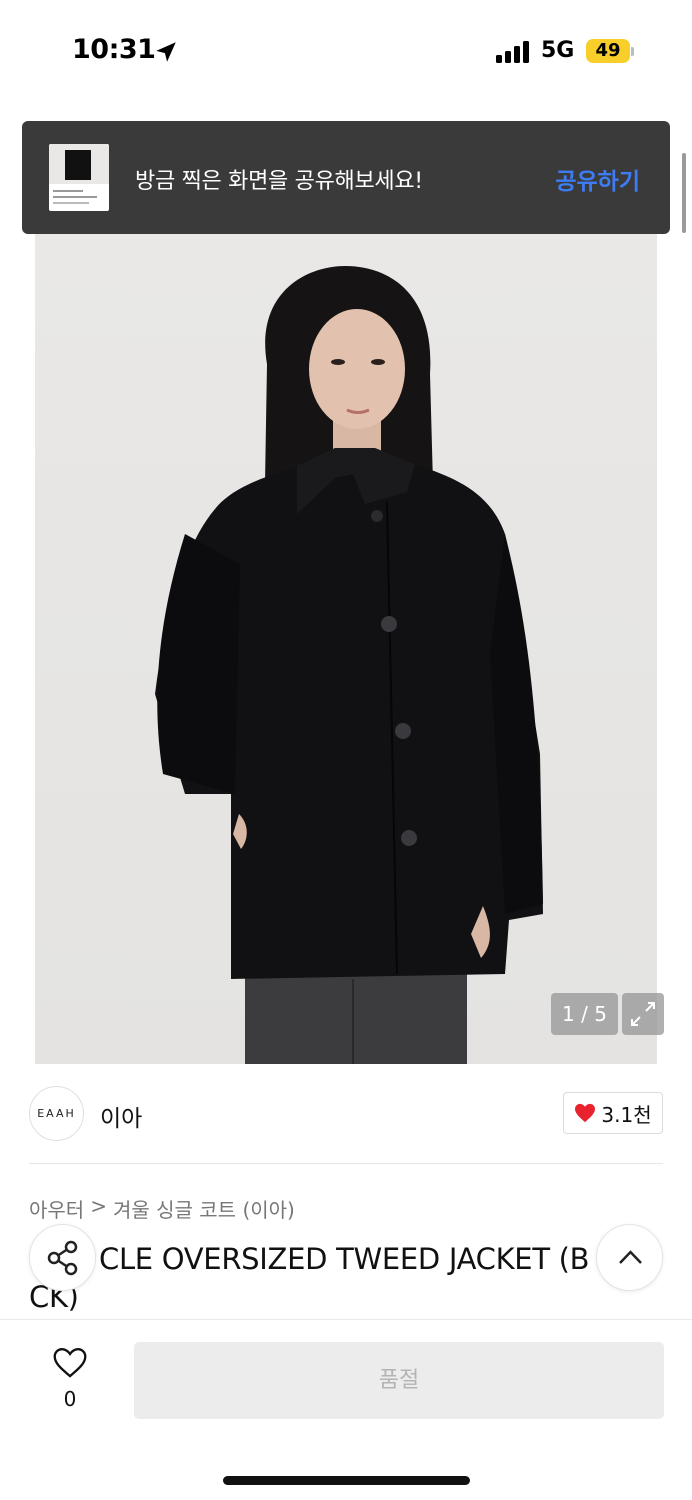 This screenshot has width=692, height=1500. What do you see at coordinates (346, 52) in the screenshot?
I see `status-bar: 10:31 5G 49` at bounding box center [346, 52].